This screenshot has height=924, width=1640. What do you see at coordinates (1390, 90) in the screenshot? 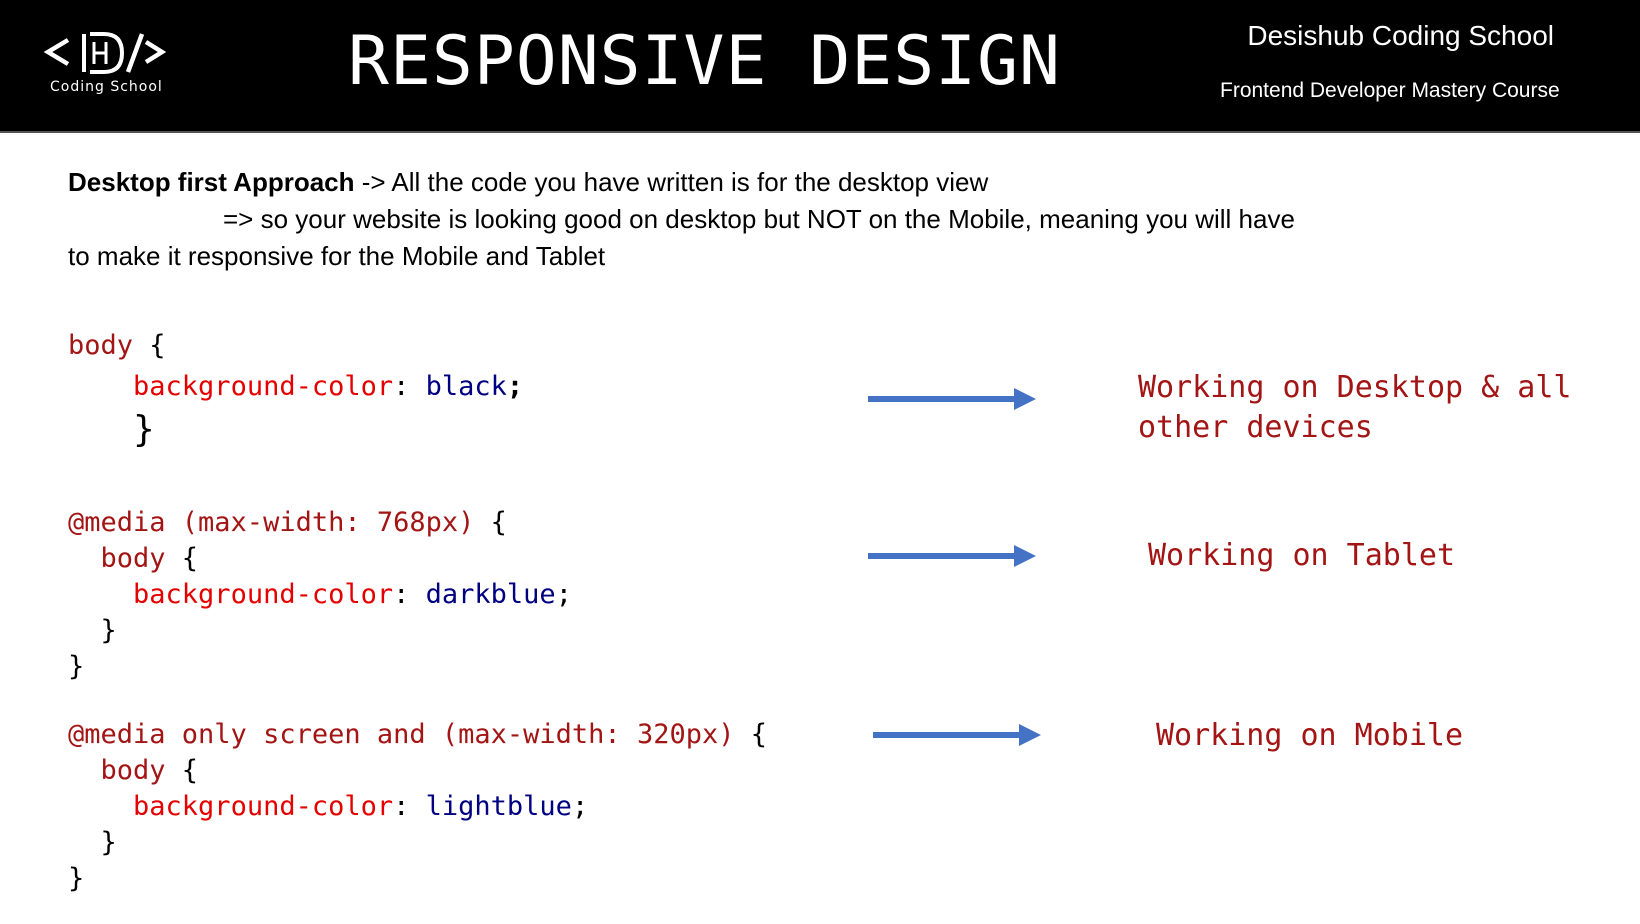
I see `course-name: Frontend Developer Mastery Course` at bounding box center [1390, 90].